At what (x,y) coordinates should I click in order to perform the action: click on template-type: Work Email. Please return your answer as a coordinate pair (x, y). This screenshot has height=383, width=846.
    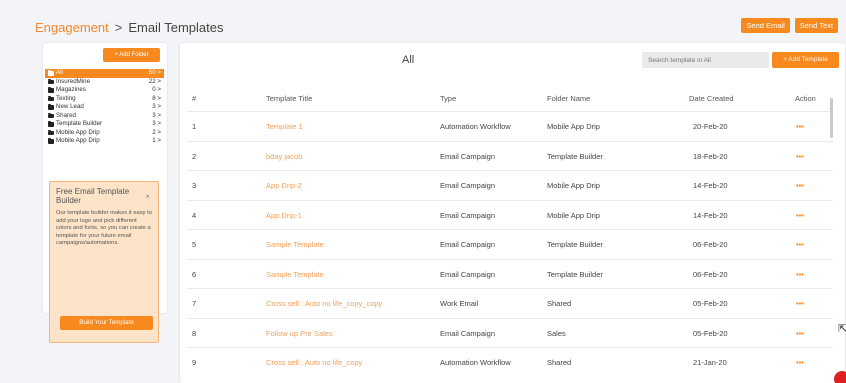
    Looking at the image, I should click on (459, 303).